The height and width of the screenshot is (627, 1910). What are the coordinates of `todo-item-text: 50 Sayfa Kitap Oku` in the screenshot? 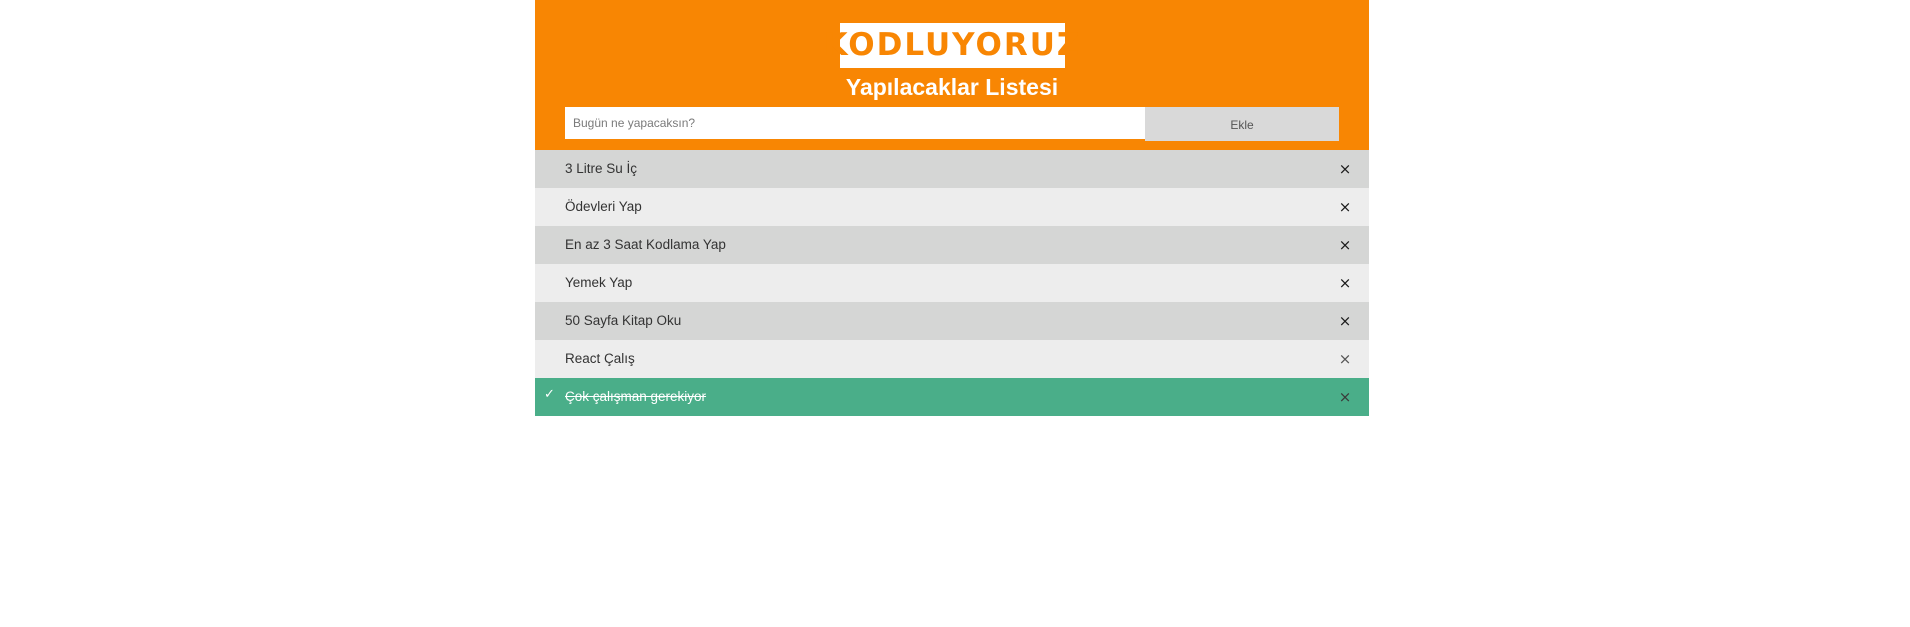 It's located at (623, 320).